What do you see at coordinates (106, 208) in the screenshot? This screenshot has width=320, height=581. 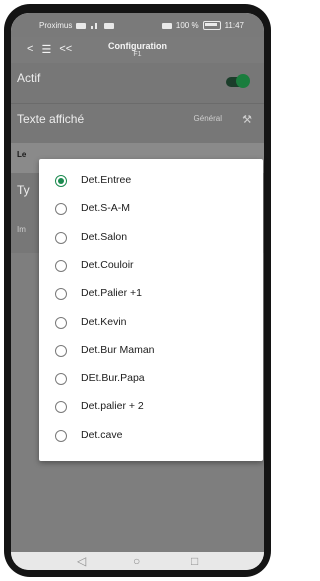 I see `option-label: Det.S-A-M` at bounding box center [106, 208].